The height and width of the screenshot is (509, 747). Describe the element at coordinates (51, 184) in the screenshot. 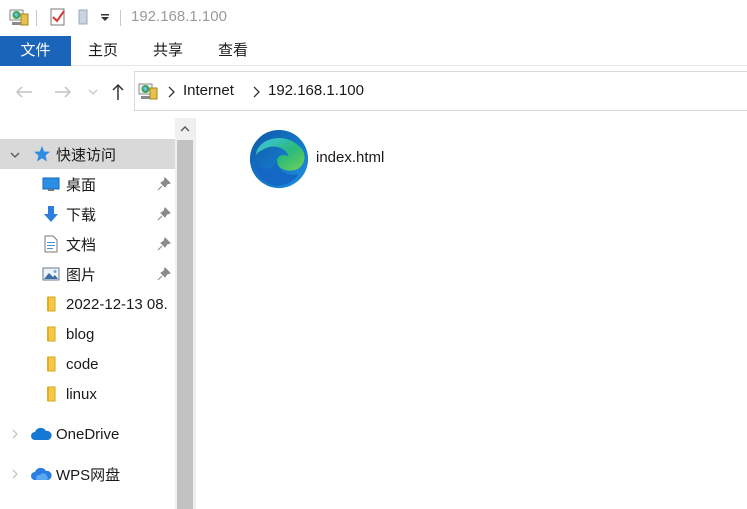

I see `desktop-icon` at that location.